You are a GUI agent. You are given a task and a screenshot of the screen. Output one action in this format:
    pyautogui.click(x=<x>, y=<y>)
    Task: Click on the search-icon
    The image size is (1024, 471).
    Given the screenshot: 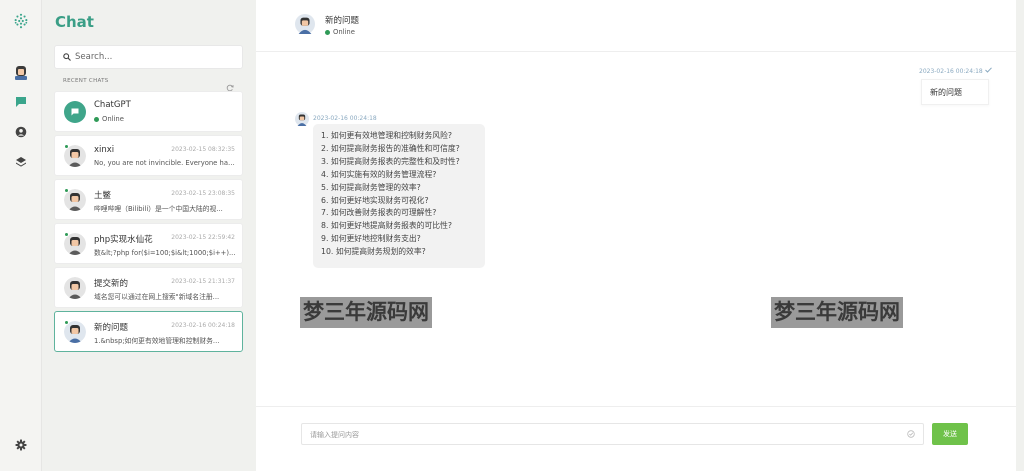 What is the action you would take?
    pyautogui.click(x=67, y=57)
    